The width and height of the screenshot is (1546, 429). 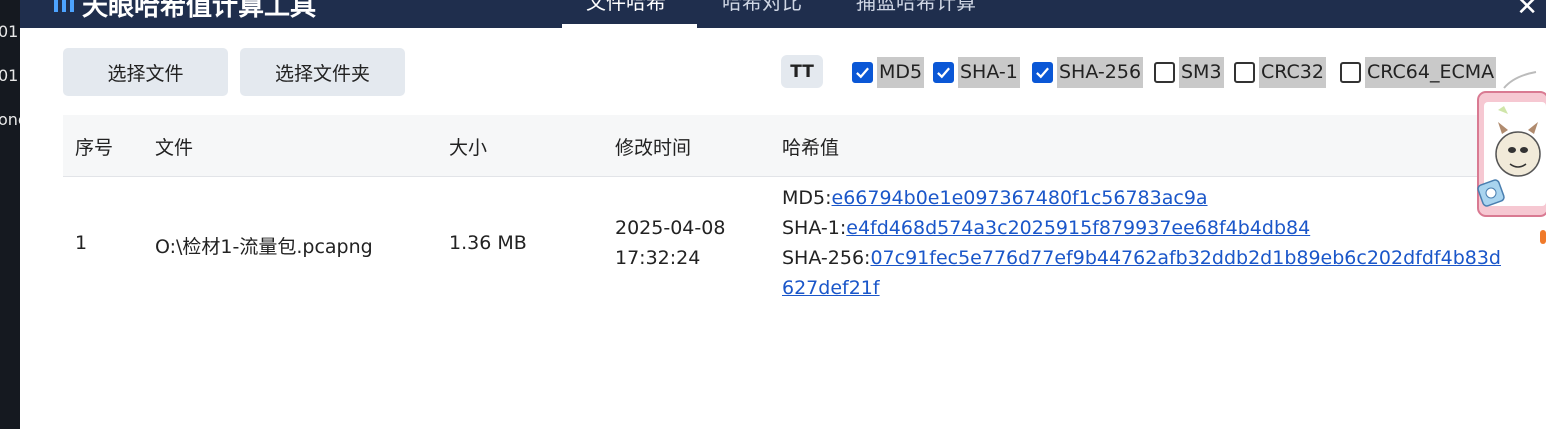 I want to click on sha1-hash-link: e4fd468d574a3c2025915f879937ee68f4b4db84, so click(x=1078, y=228).